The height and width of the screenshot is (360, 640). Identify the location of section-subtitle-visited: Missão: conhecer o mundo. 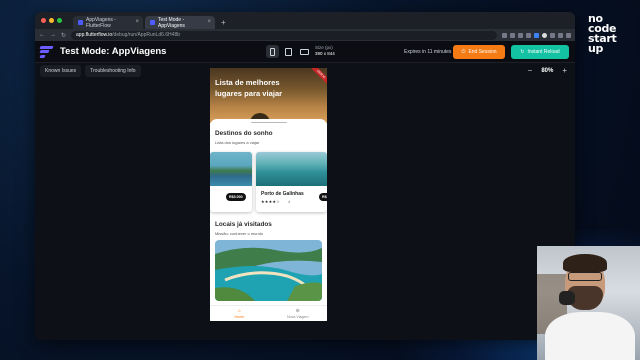
(239, 233).